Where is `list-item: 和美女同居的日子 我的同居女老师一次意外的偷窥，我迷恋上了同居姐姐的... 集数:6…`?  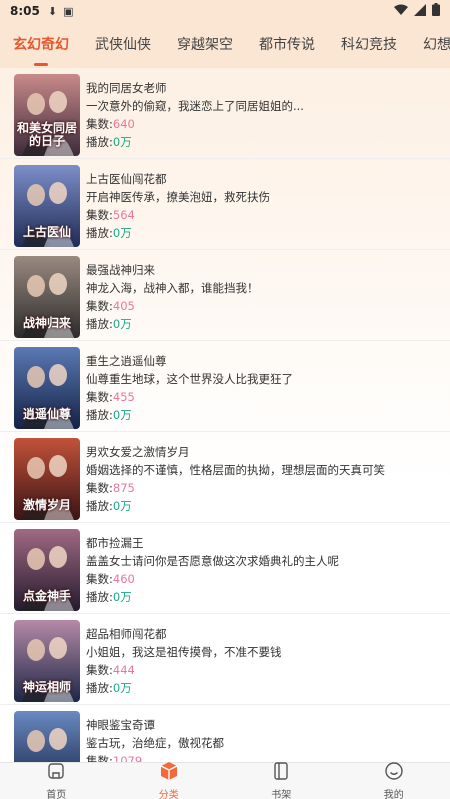
list-item: 和美女同居的日子 我的同居女老师一次意外的偷窥，我迷恋上了同居姐姐的... 集数:6… is located at coordinates (225, 113).